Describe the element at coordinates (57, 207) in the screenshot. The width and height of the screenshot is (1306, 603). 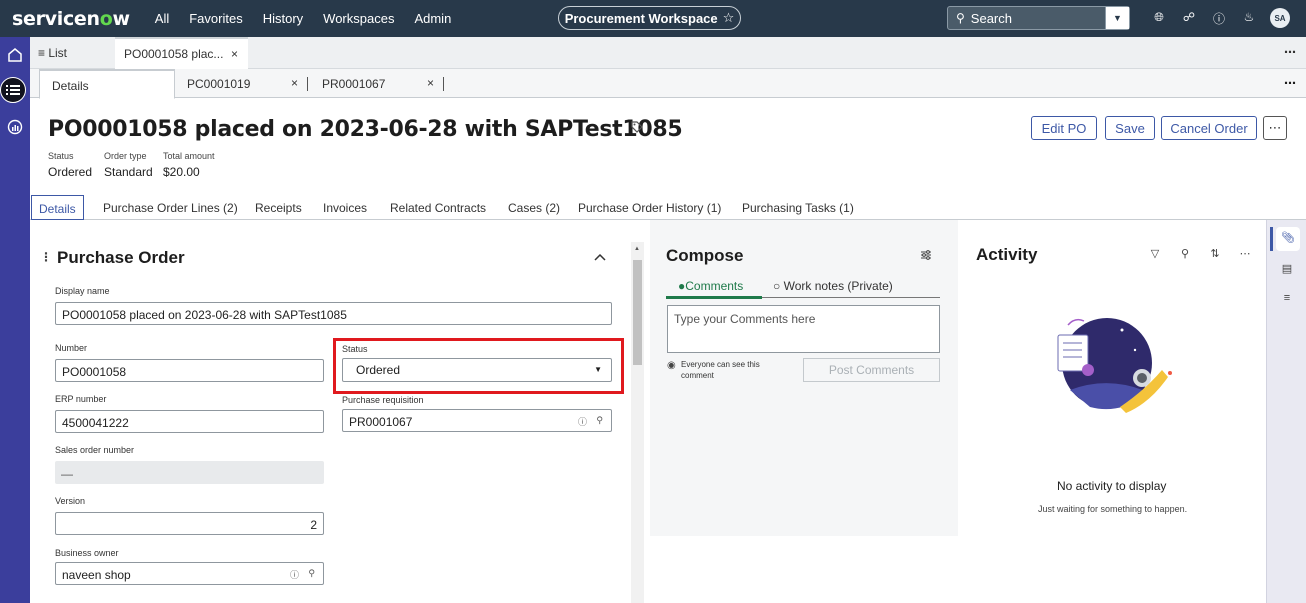
I see `tab-details: Details` at that location.